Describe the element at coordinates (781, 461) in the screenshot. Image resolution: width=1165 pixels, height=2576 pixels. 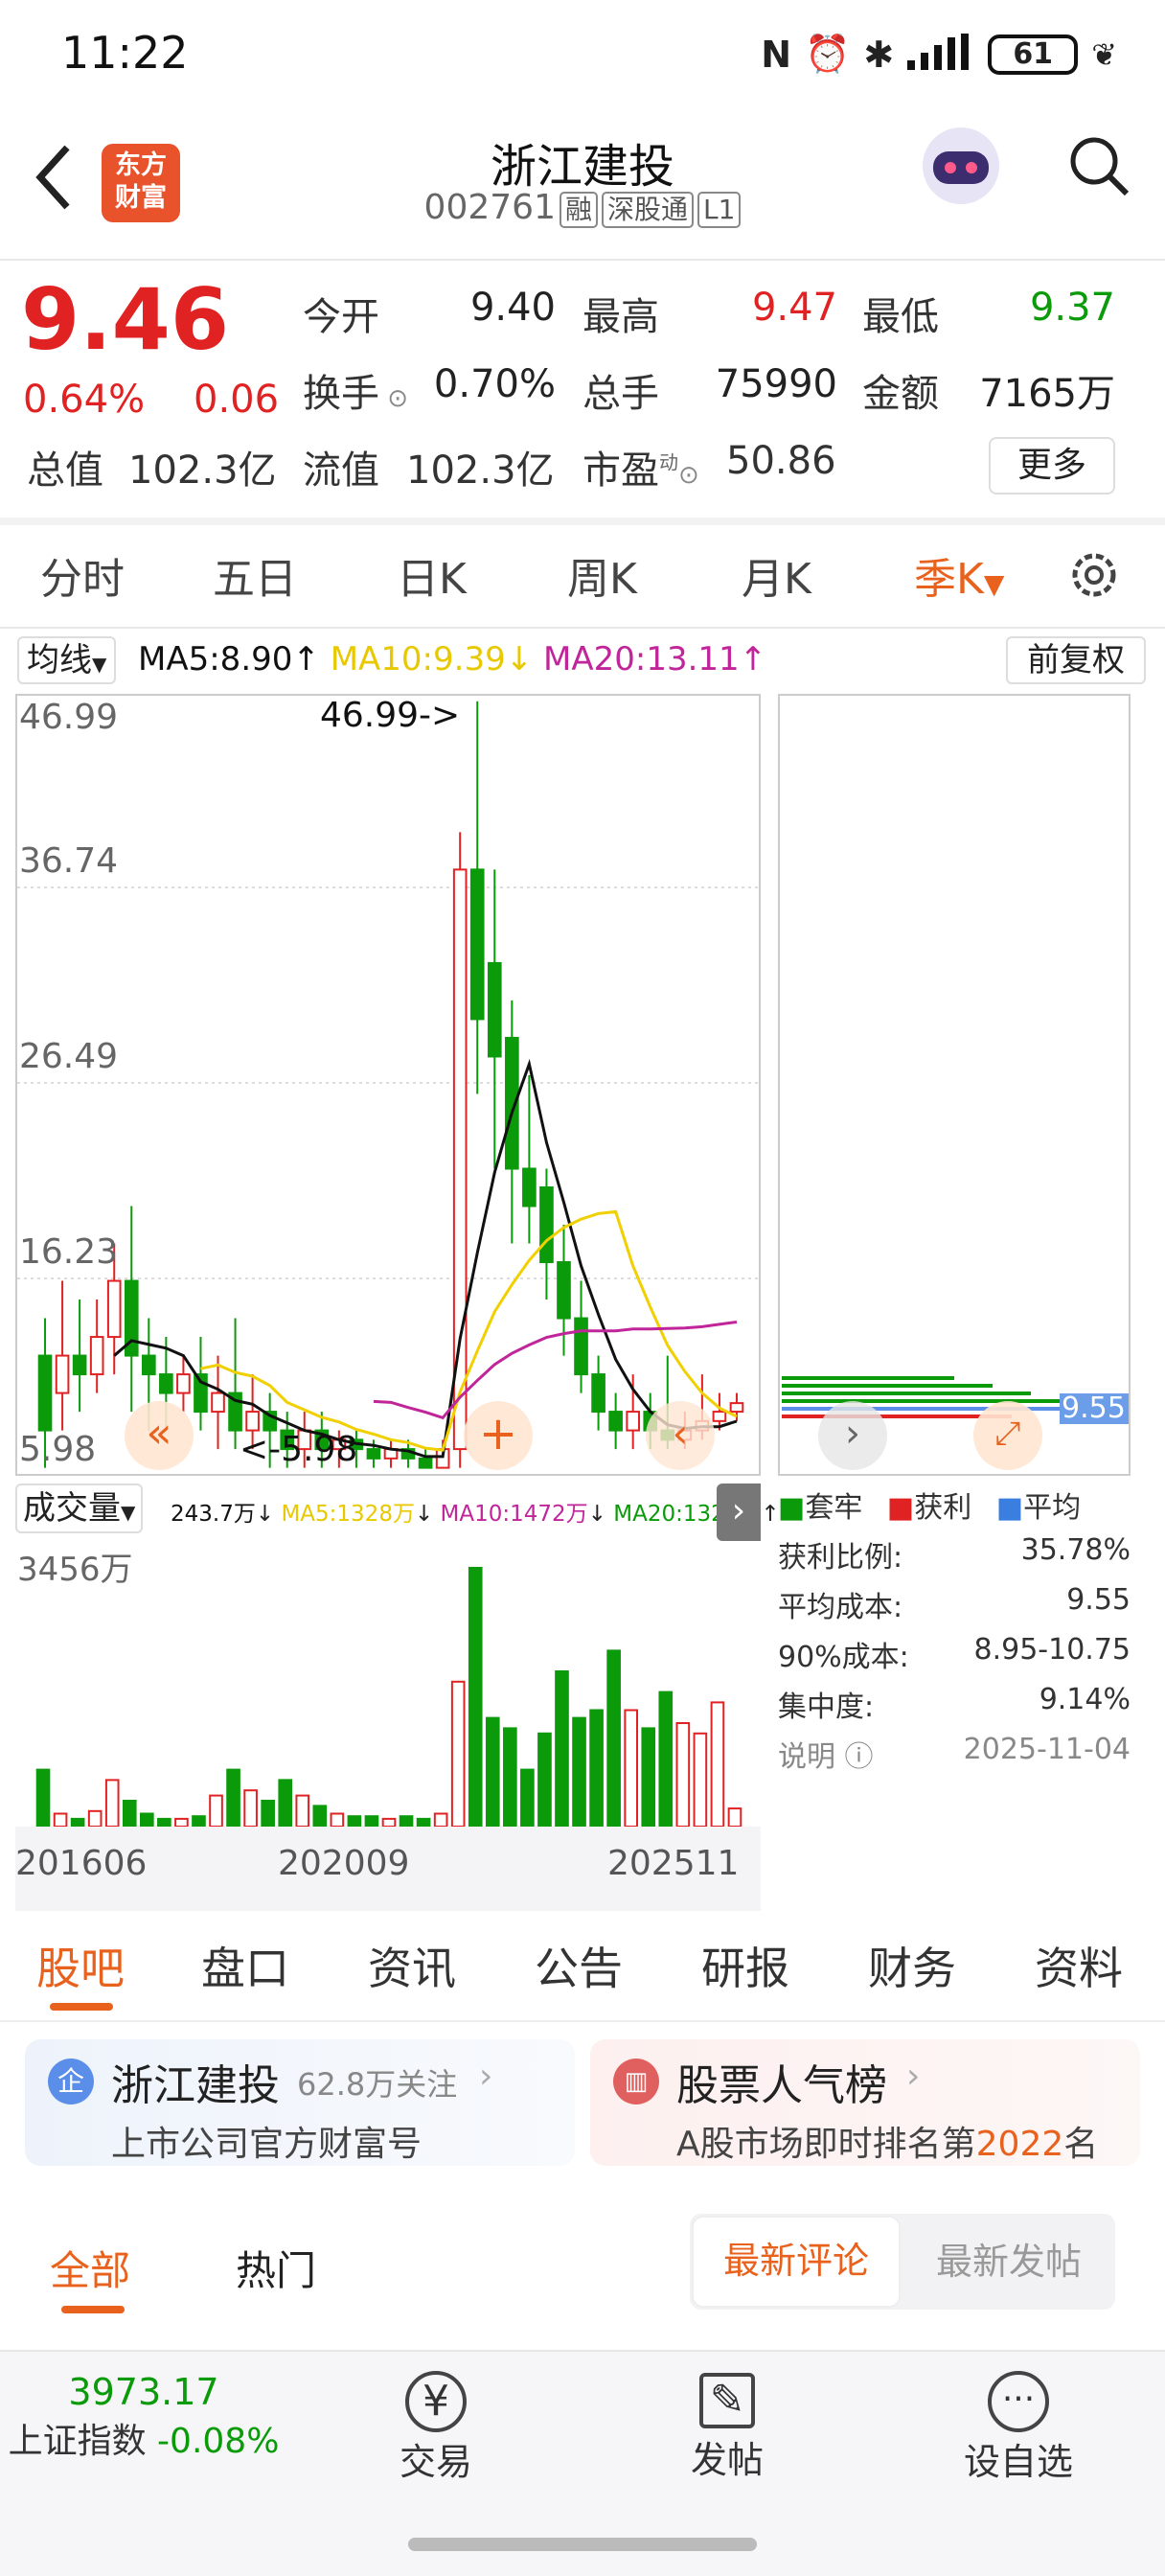
I see `pe-value: 50.86` at that location.